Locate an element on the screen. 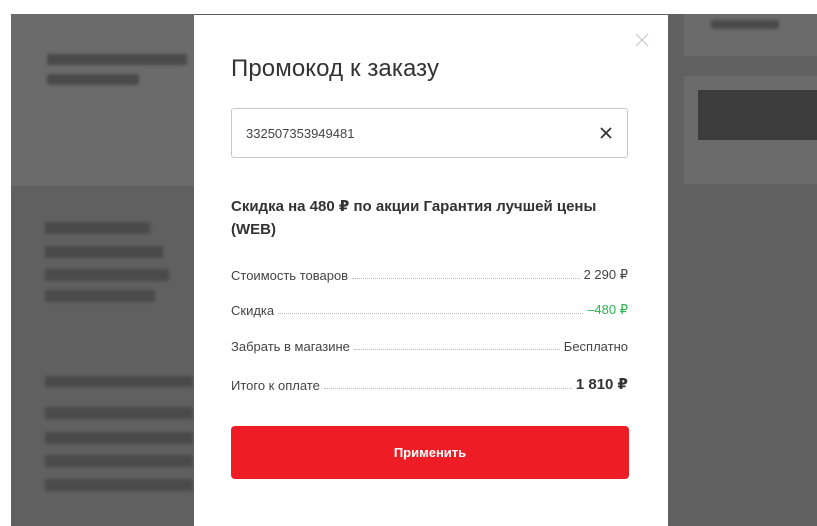  summary-label: Итого к оплате is located at coordinates (275, 385).